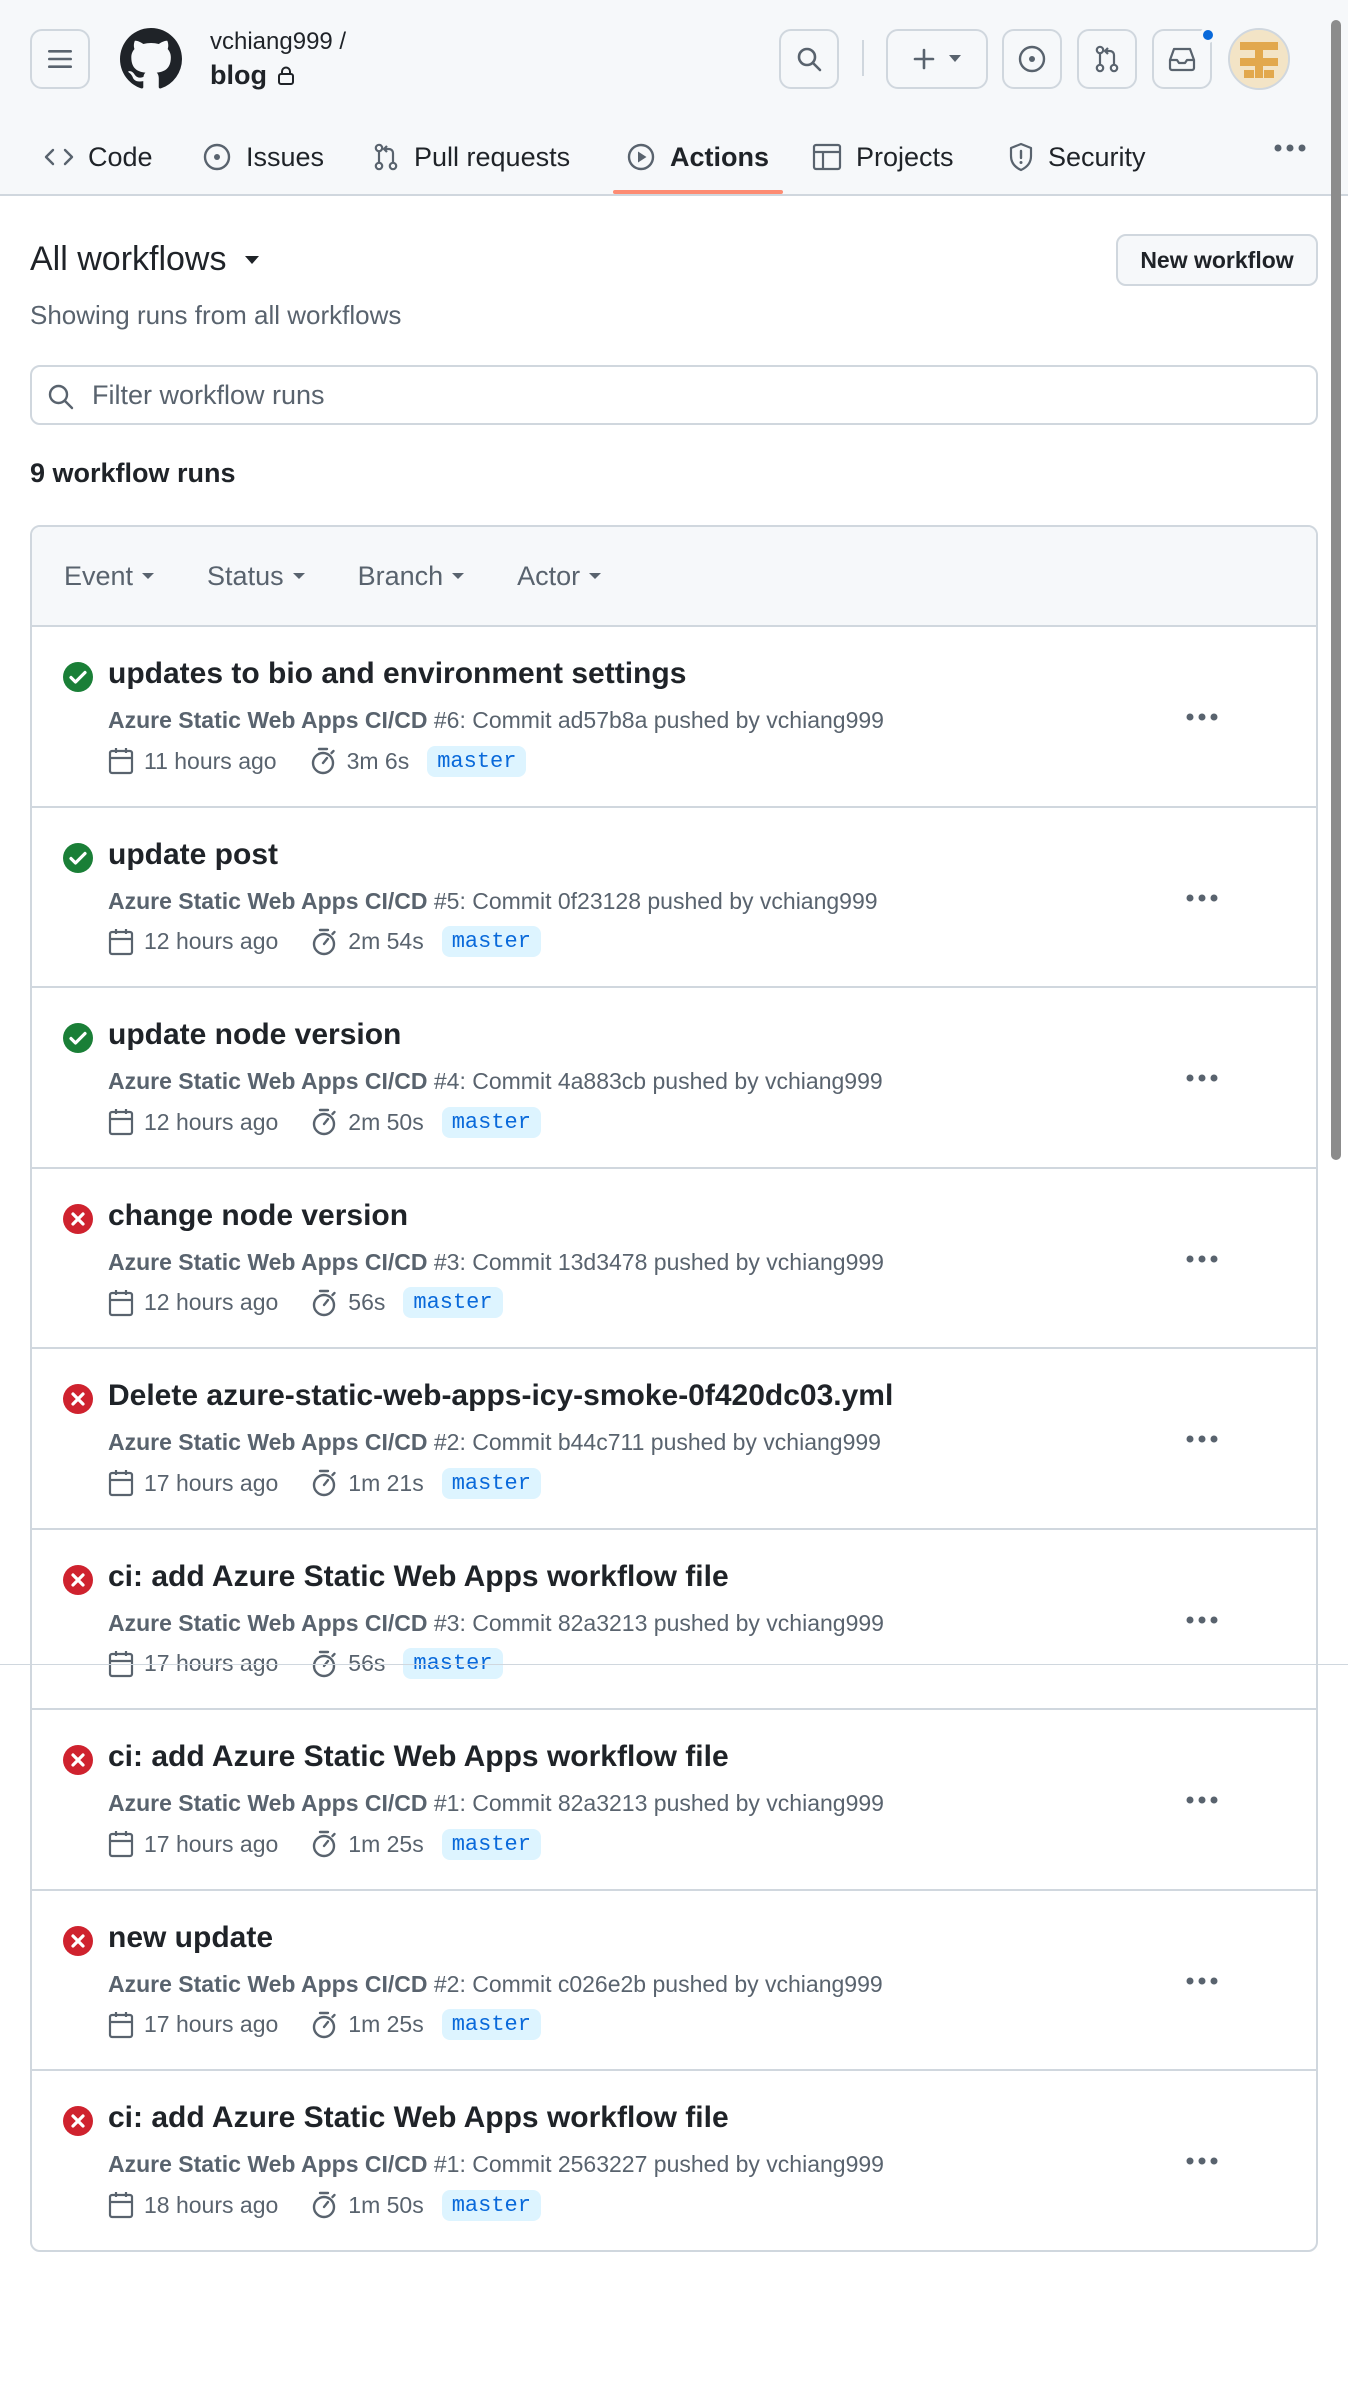 The width and height of the screenshot is (1348, 2382). I want to click on search-button, so click(809, 59).